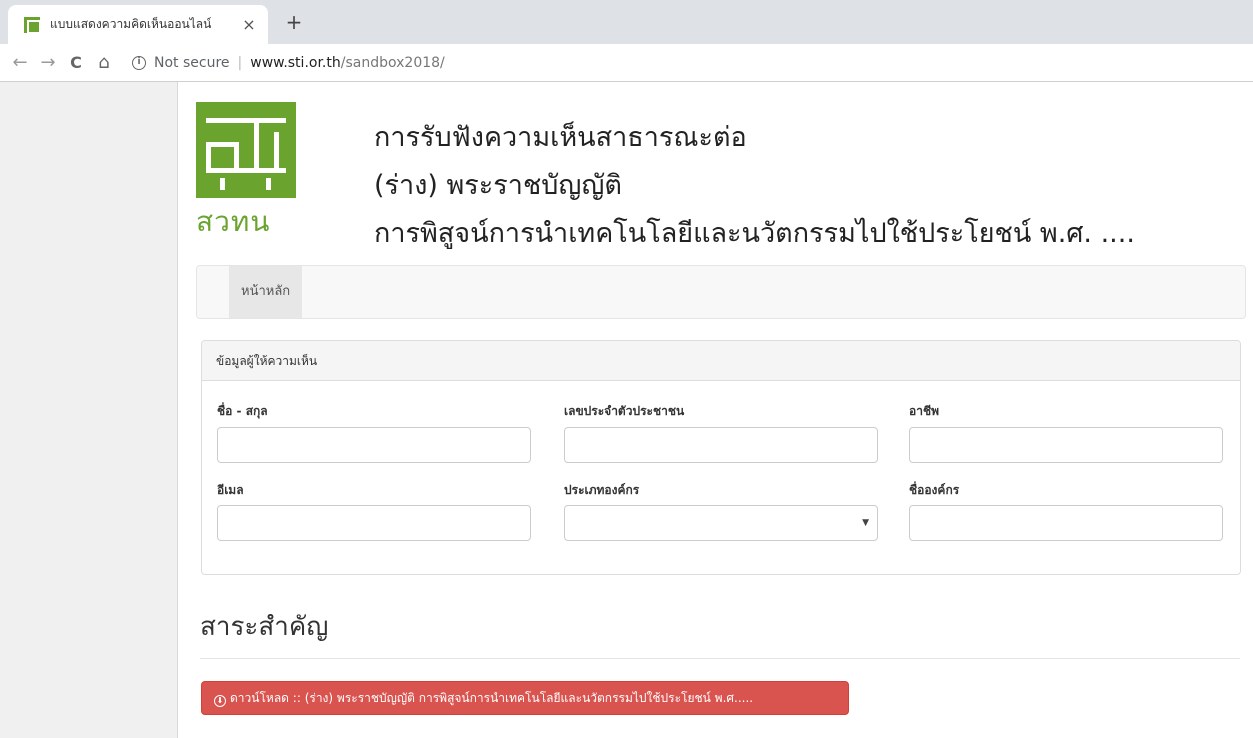 This screenshot has height=738, width=1253. Describe the element at coordinates (48, 62) in the screenshot. I see `forward-icon: →` at that location.